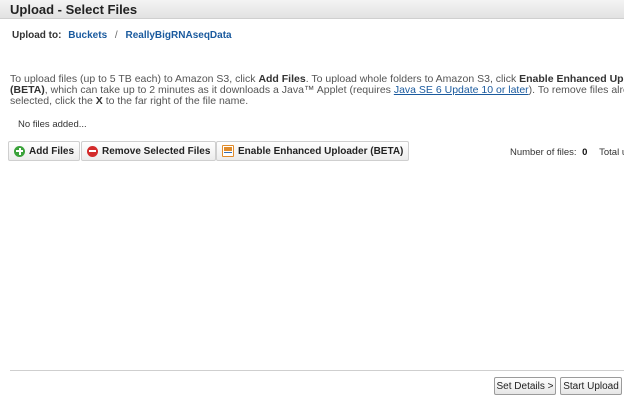 The image size is (624, 401). I want to click on add-files-button: Add Files, so click(44, 151).